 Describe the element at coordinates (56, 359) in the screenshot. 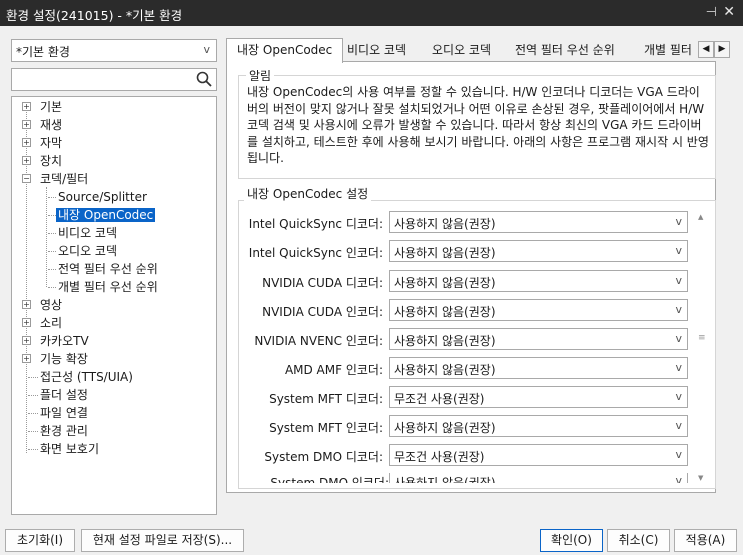

I see `tree-item-extensions: + 기능 확장` at that location.